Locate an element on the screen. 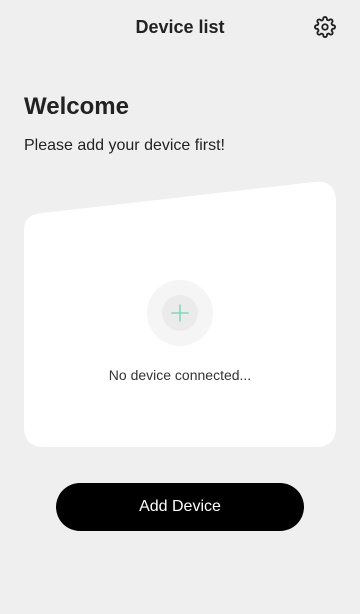 This screenshot has height=614, width=360. page-title: Device list is located at coordinates (180, 27).